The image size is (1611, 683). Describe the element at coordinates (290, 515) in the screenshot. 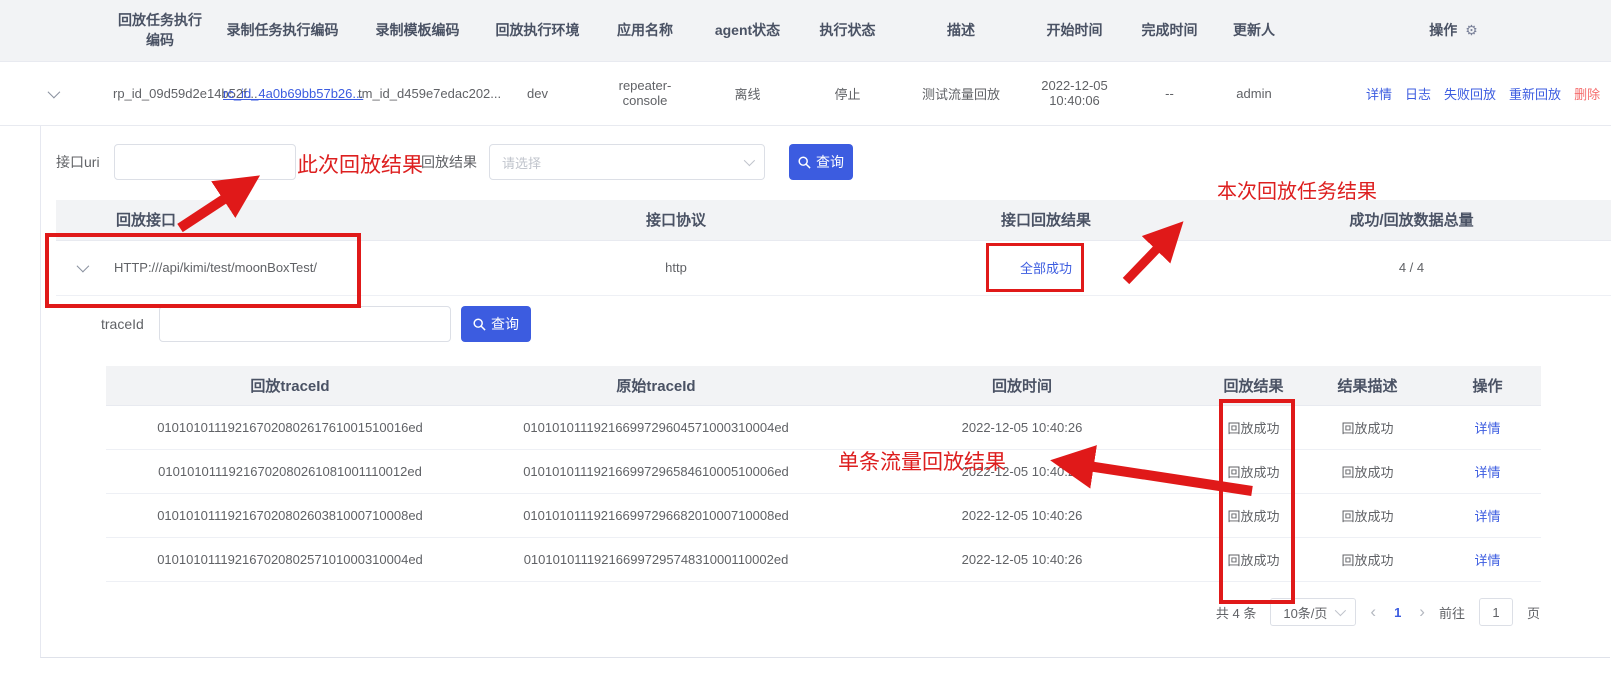

I see `replay-traceid-cell: 01010101119216702080260381000710008ed` at that location.